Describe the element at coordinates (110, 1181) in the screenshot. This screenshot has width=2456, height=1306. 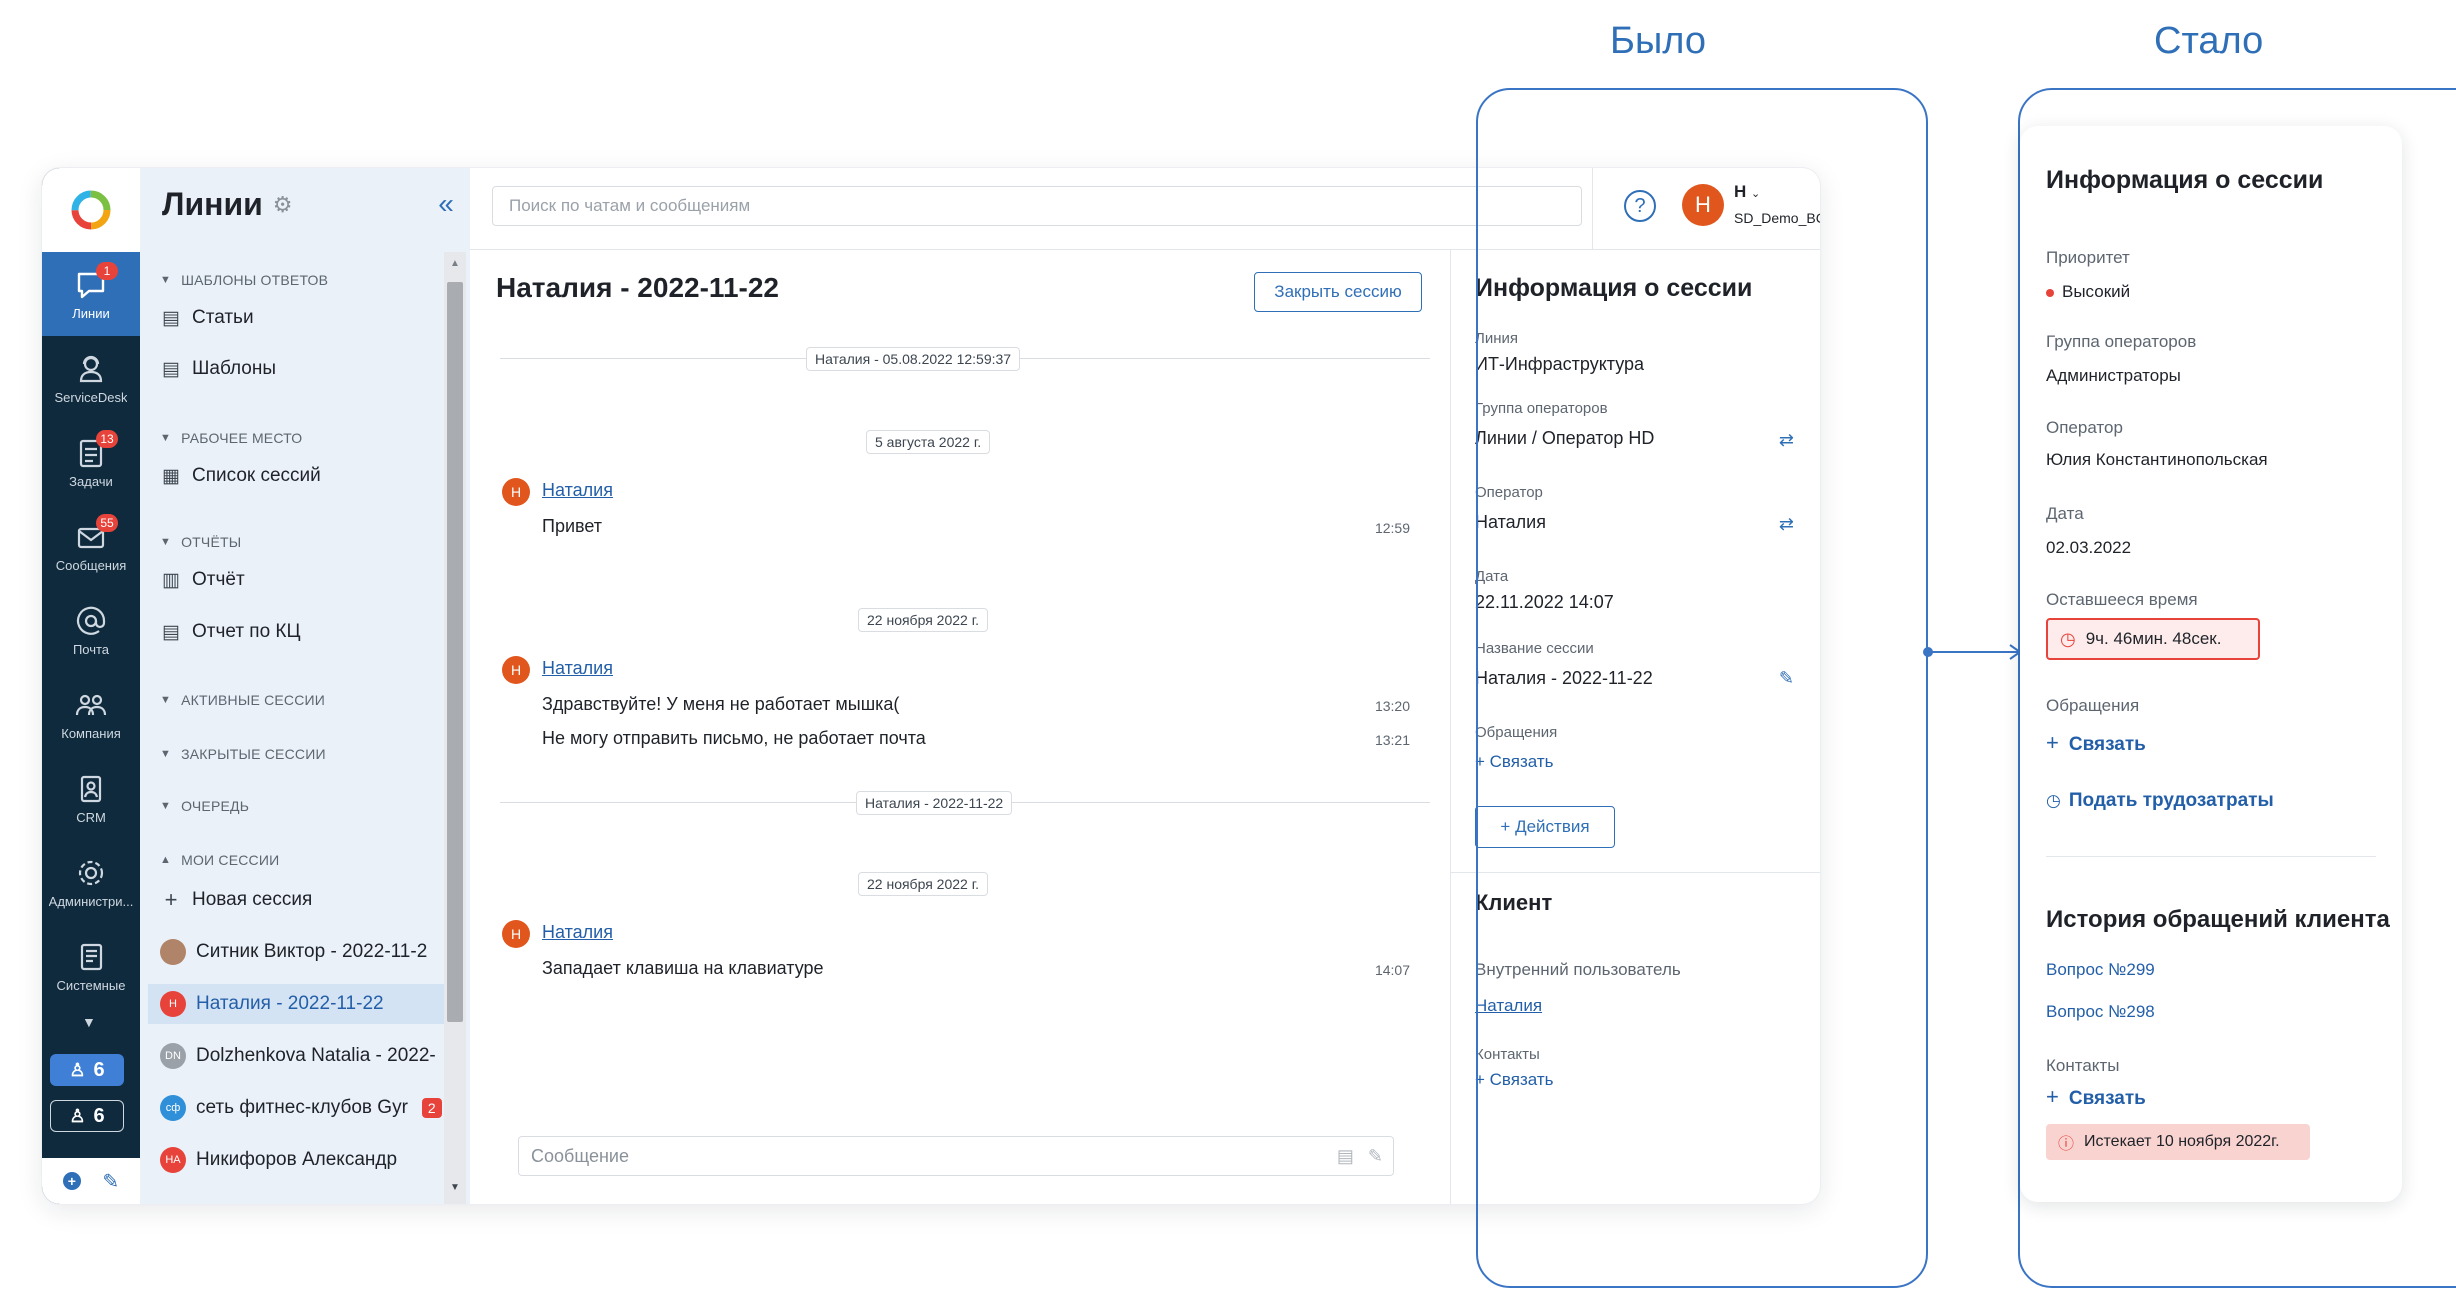
I see `wrench-icon: ✎` at that location.